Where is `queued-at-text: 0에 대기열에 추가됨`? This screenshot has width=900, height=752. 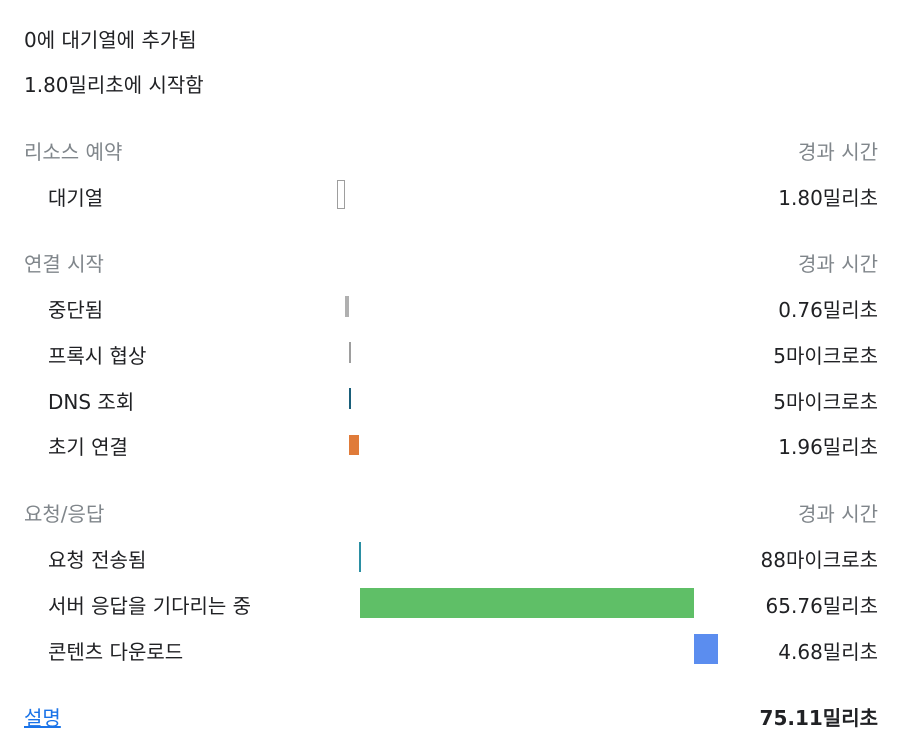 queued-at-text: 0에 대기열에 추가됨 is located at coordinates (110, 40).